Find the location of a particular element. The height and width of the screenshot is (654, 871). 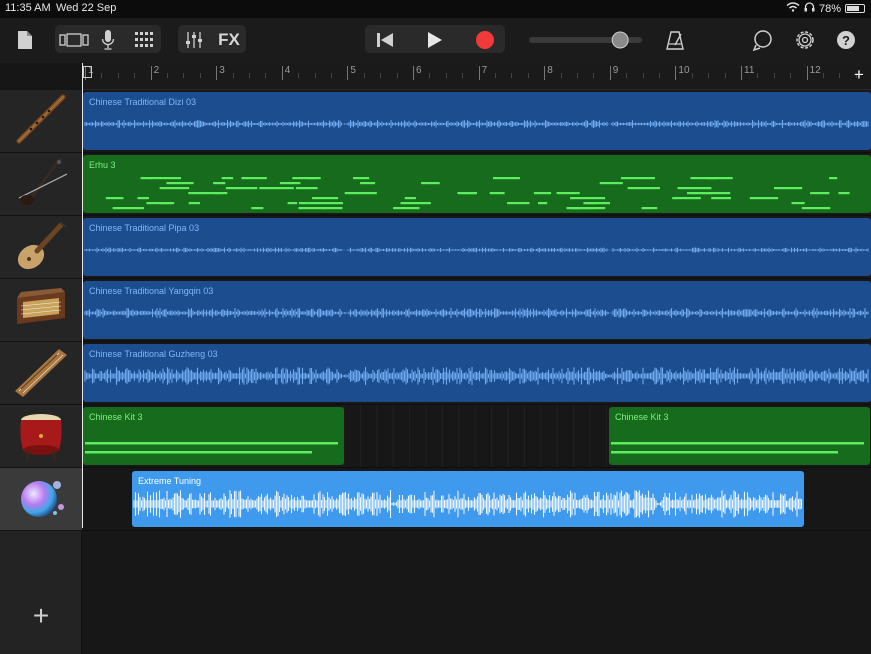

region-dizi: Chinese Traditional Dizi 03 is located at coordinates (477, 121).